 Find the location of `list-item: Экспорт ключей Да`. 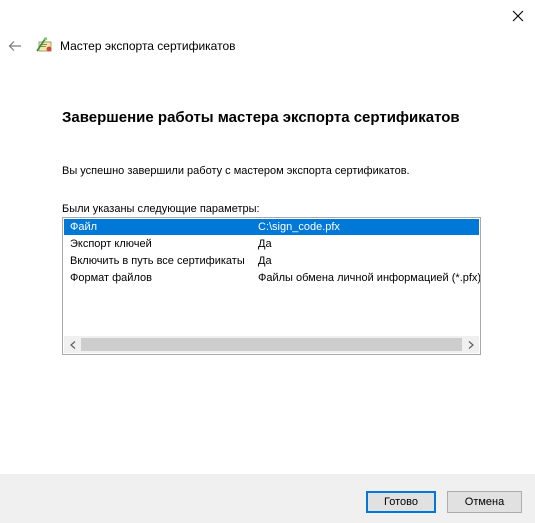

list-item: Экспорт ключей Да is located at coordinates (271, 244).